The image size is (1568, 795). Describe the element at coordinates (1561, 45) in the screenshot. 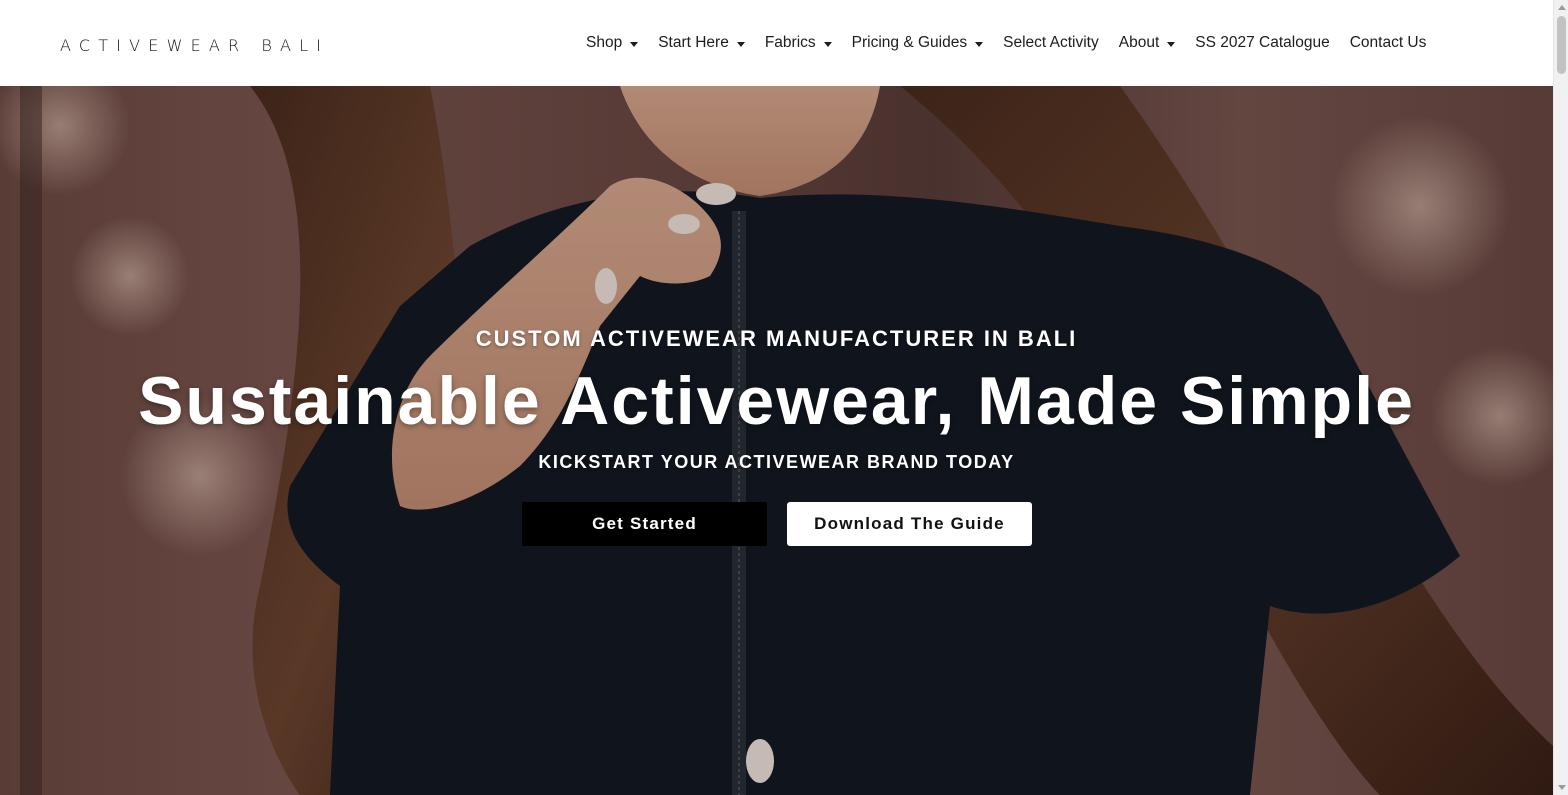

I see `scrollbar-thumb` at that location.